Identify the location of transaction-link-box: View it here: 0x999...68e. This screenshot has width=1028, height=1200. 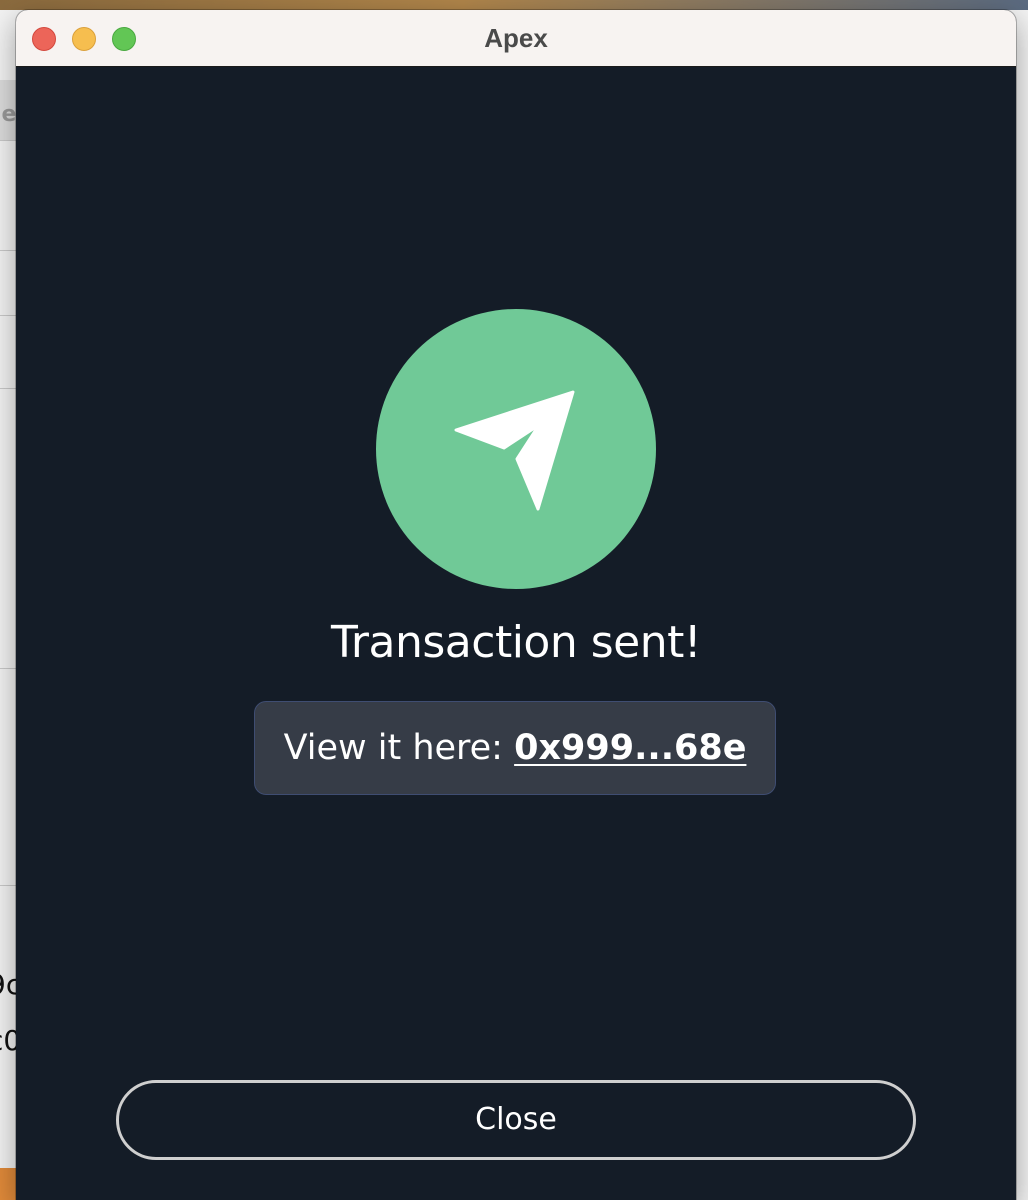
(515, 748).